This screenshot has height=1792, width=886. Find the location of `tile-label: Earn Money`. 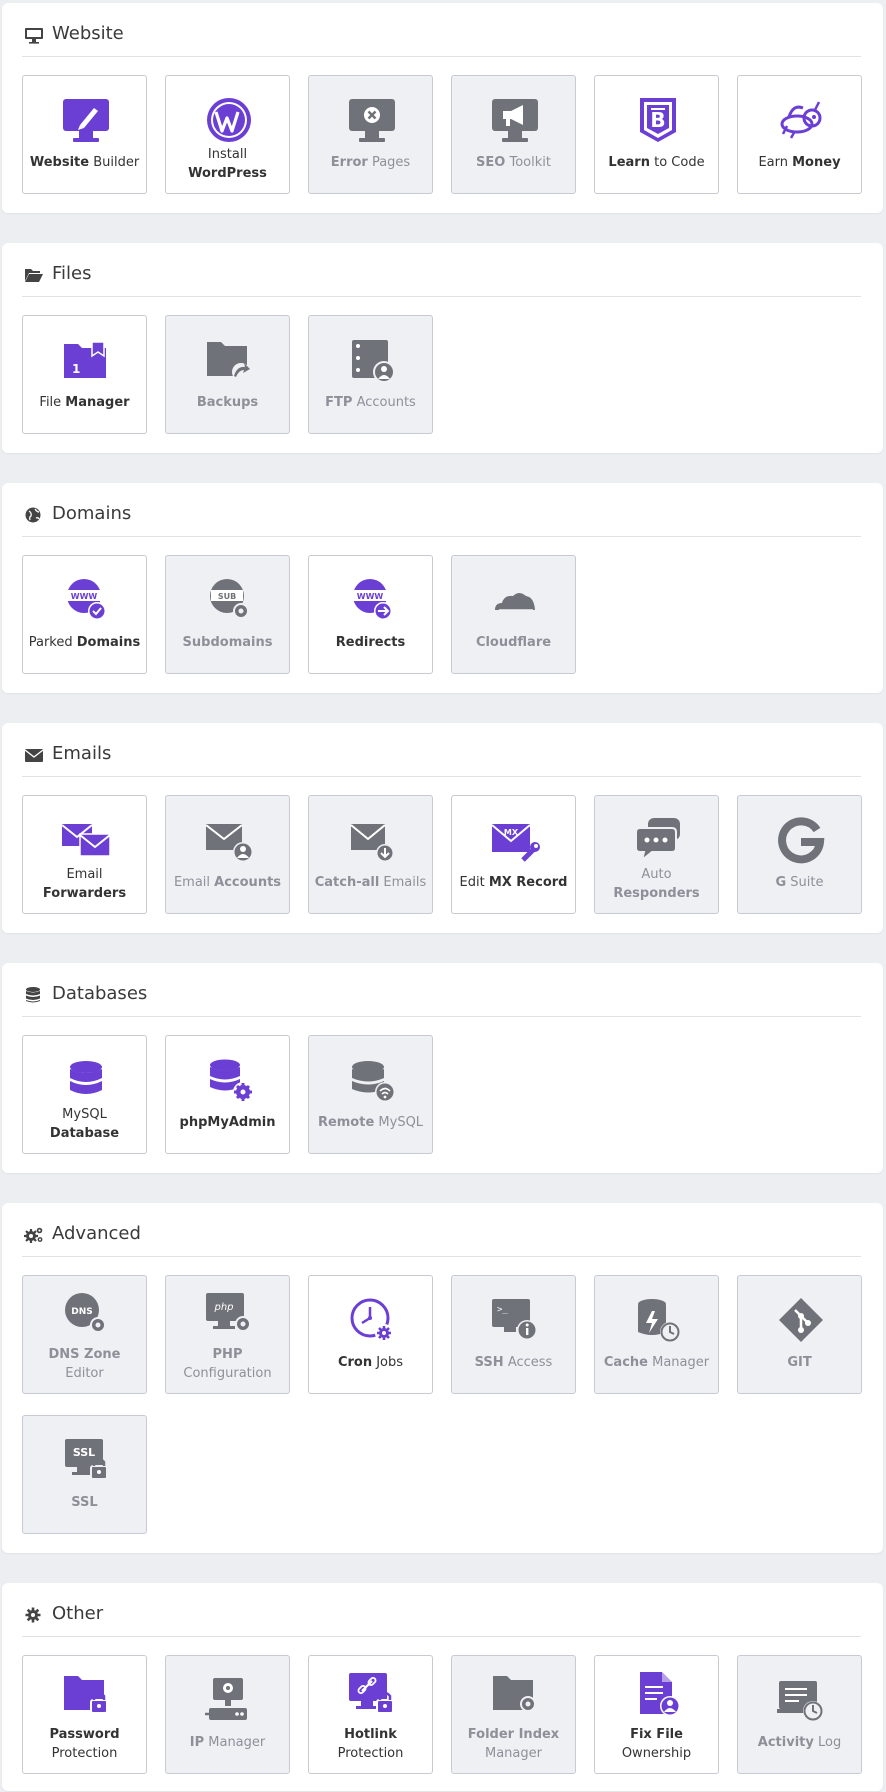

tile-label: Earn Money is located at coordinates (799, 162).